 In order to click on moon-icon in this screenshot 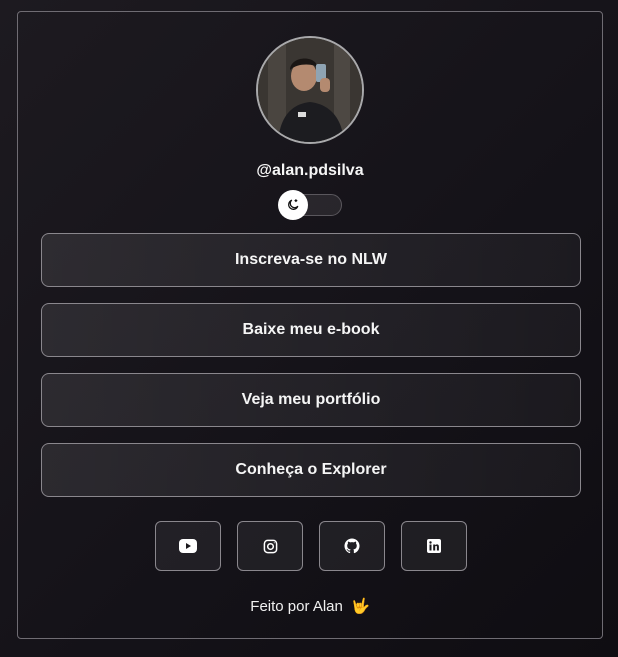, I will do `click(293, 204)`.